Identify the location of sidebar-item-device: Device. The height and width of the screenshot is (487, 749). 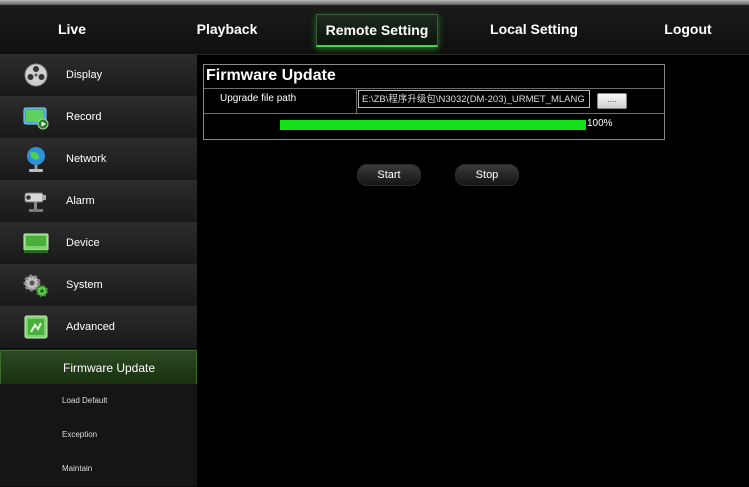
(98, 243).